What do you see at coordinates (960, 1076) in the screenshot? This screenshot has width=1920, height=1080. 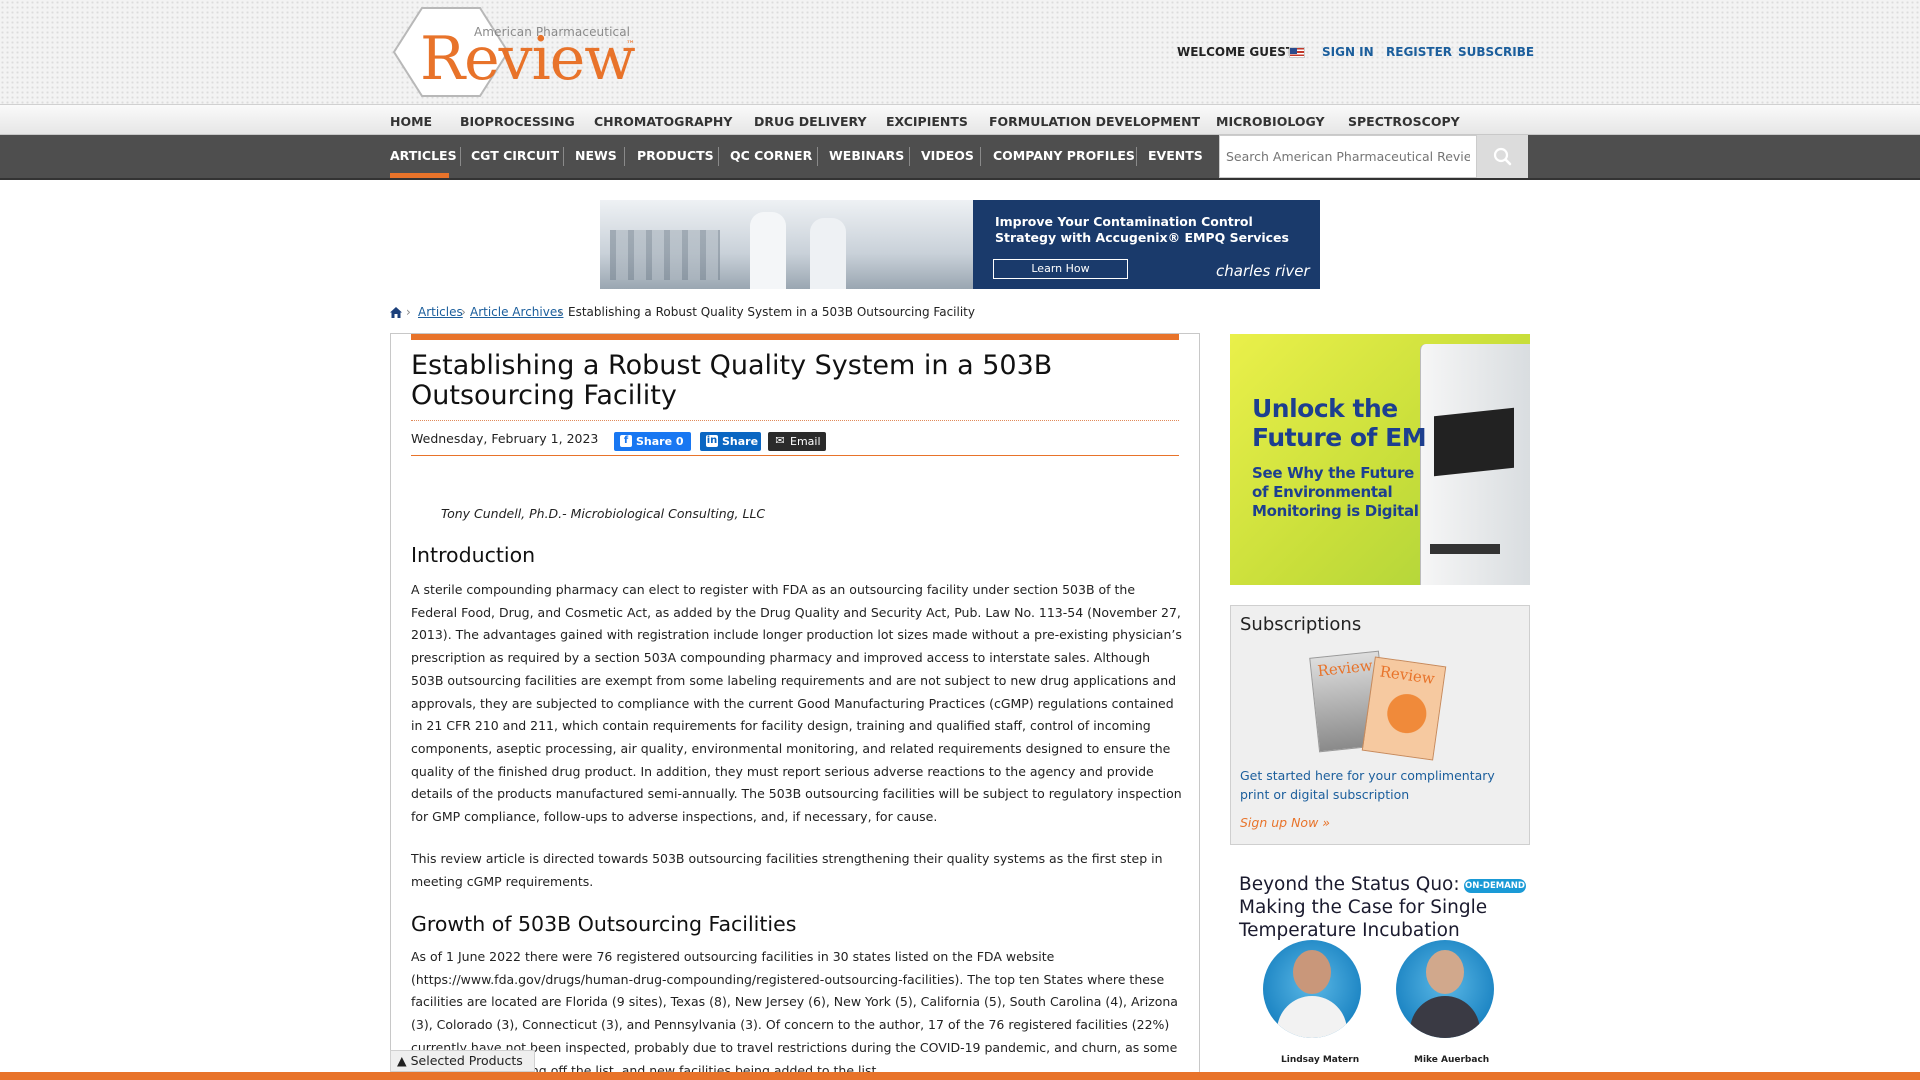 I see `bottom-accent-bar` at bounding box center [960, 1076].